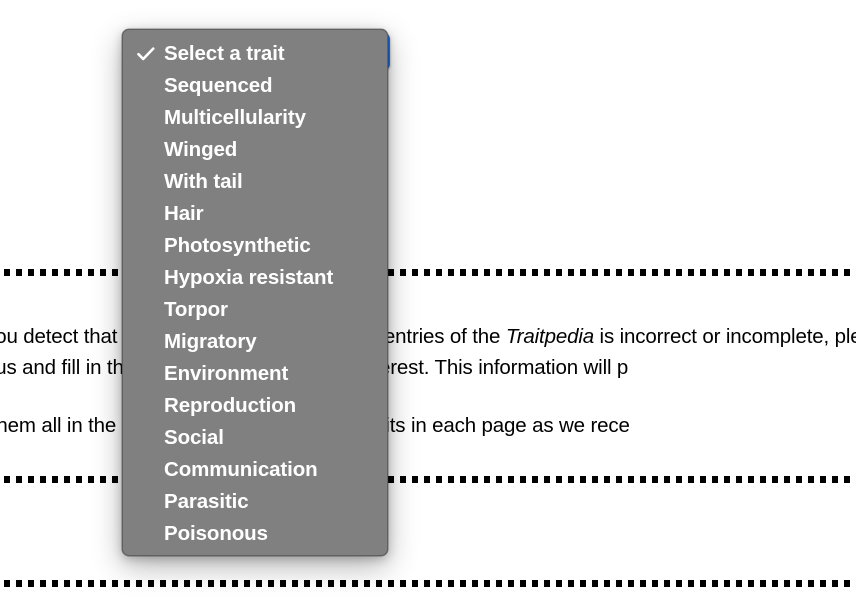 This screenshot has height=608, width=856. What do you see at coordinates (196, 309) in the screenshot?
I see `menu-item-label: Torpor` at bounding box center [196, 309].